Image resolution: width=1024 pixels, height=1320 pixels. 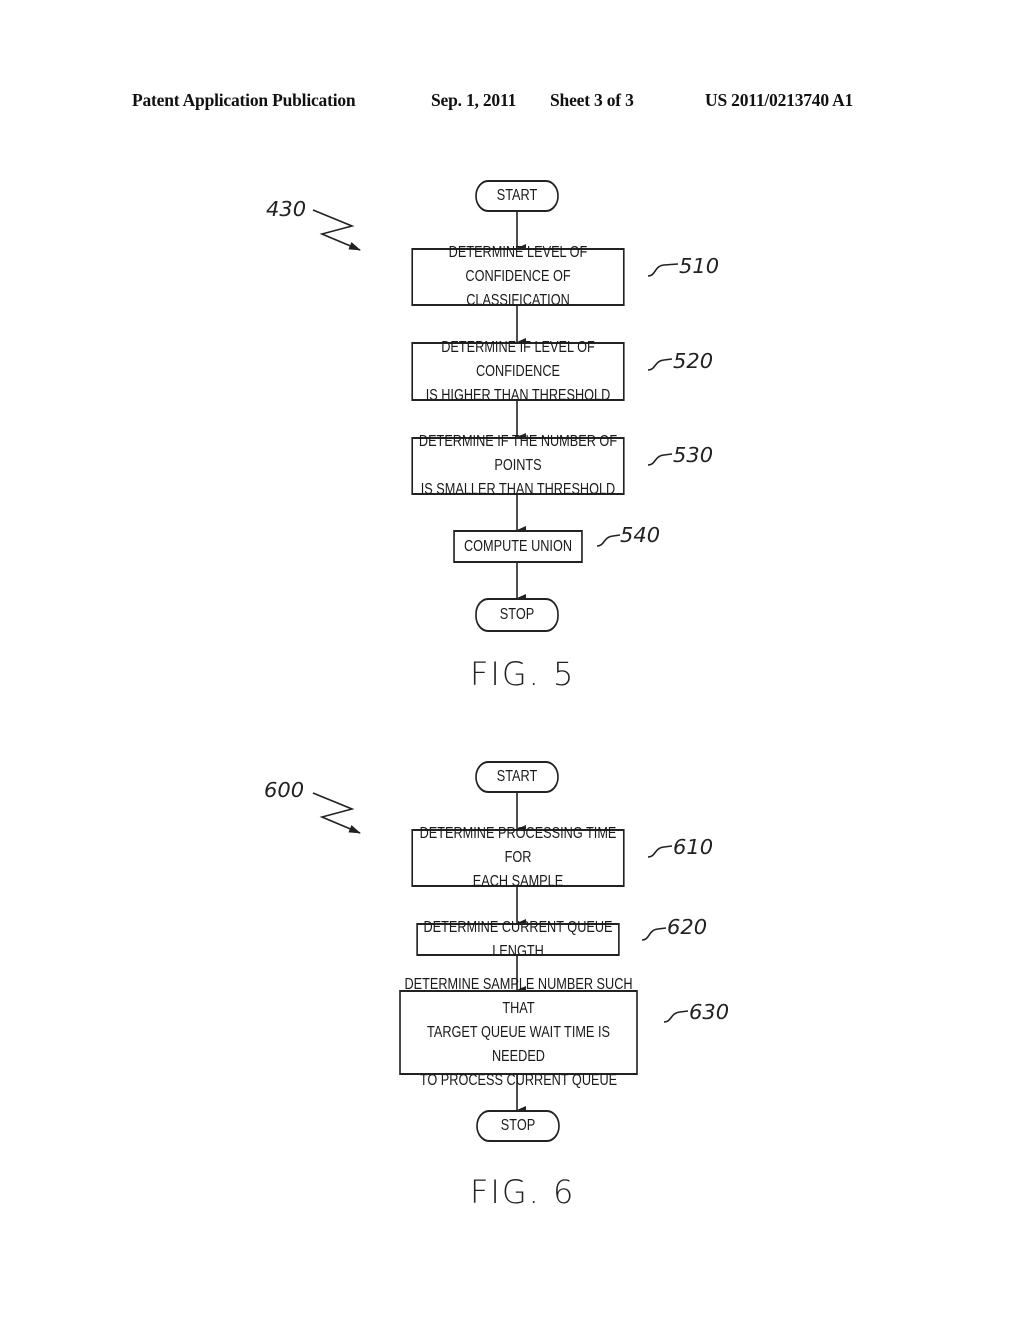 What do you see at coordinates (709, 1012) in the screenshot?
I see `ref-630: 630` at bounding box center [709, 1012].